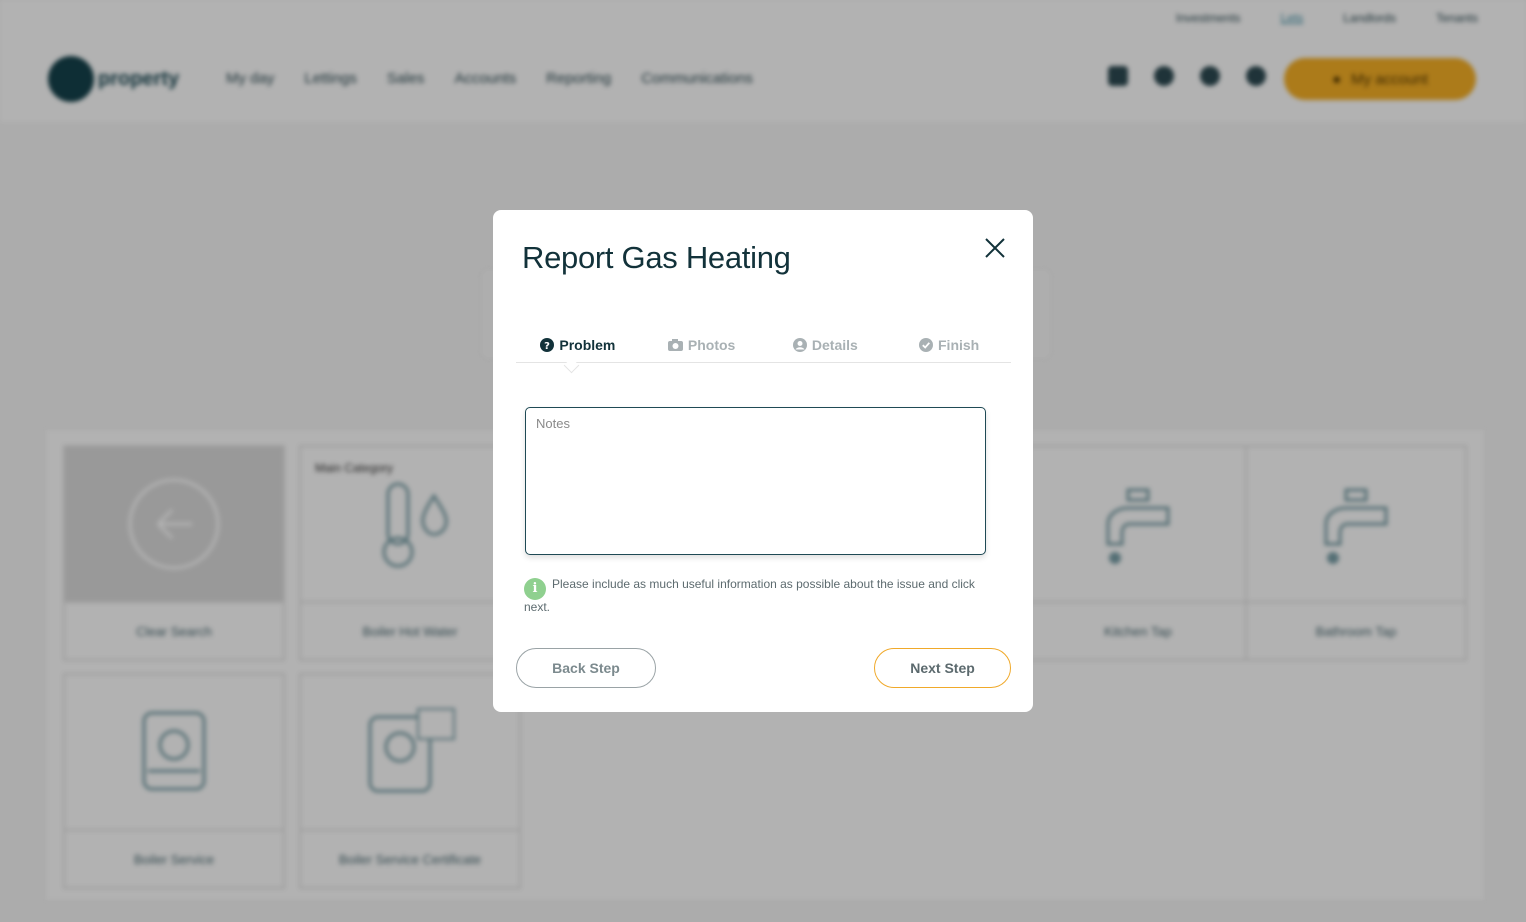 The width and height of the screenshot is (1526, 922). Describe the element at coordinates (675, 345) in the screenshot. I see `camera-icon` at that location.